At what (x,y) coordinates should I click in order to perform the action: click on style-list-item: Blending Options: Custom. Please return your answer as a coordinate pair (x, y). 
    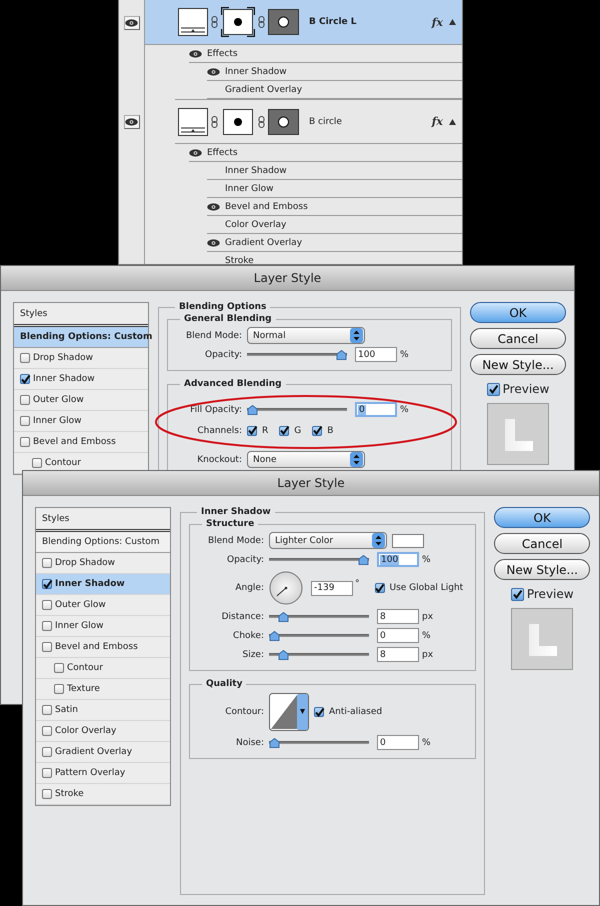
    Looking at the image, I should click on (103, 542).